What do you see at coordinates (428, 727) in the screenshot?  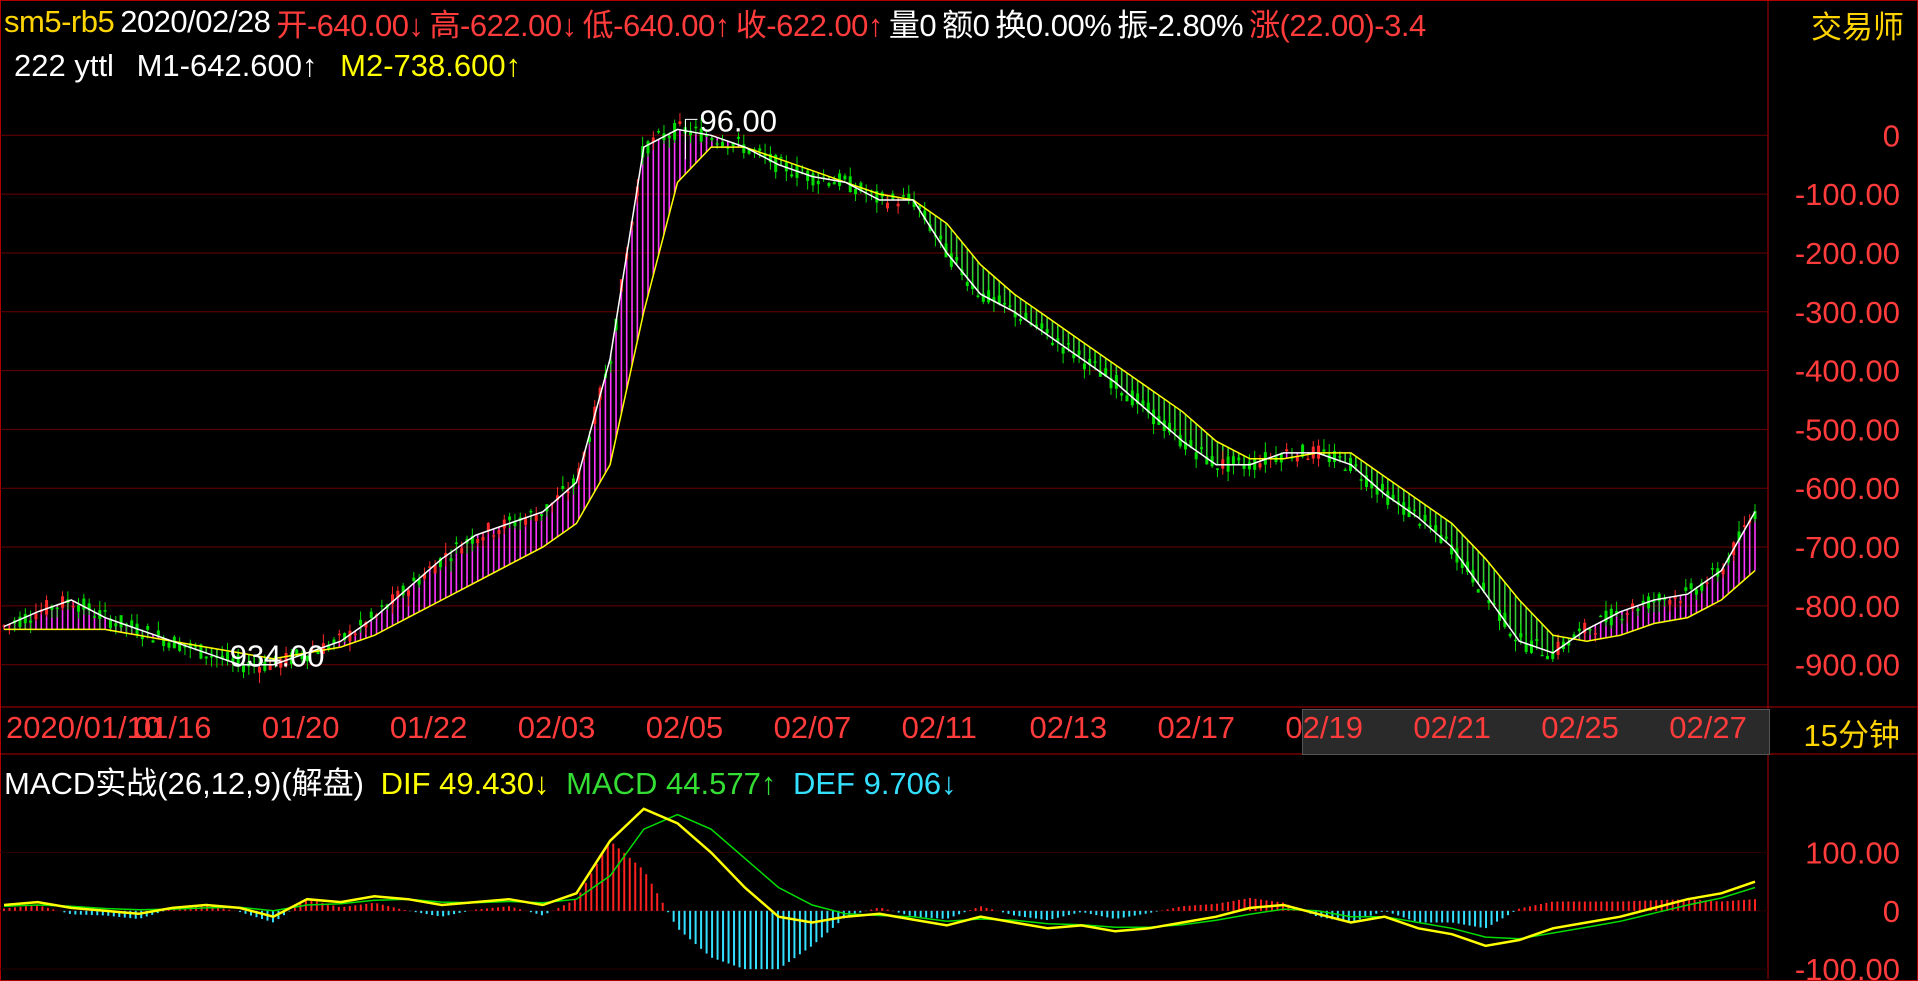 I see `date-tick-label: 01/22` at bounding box center [428, 727].